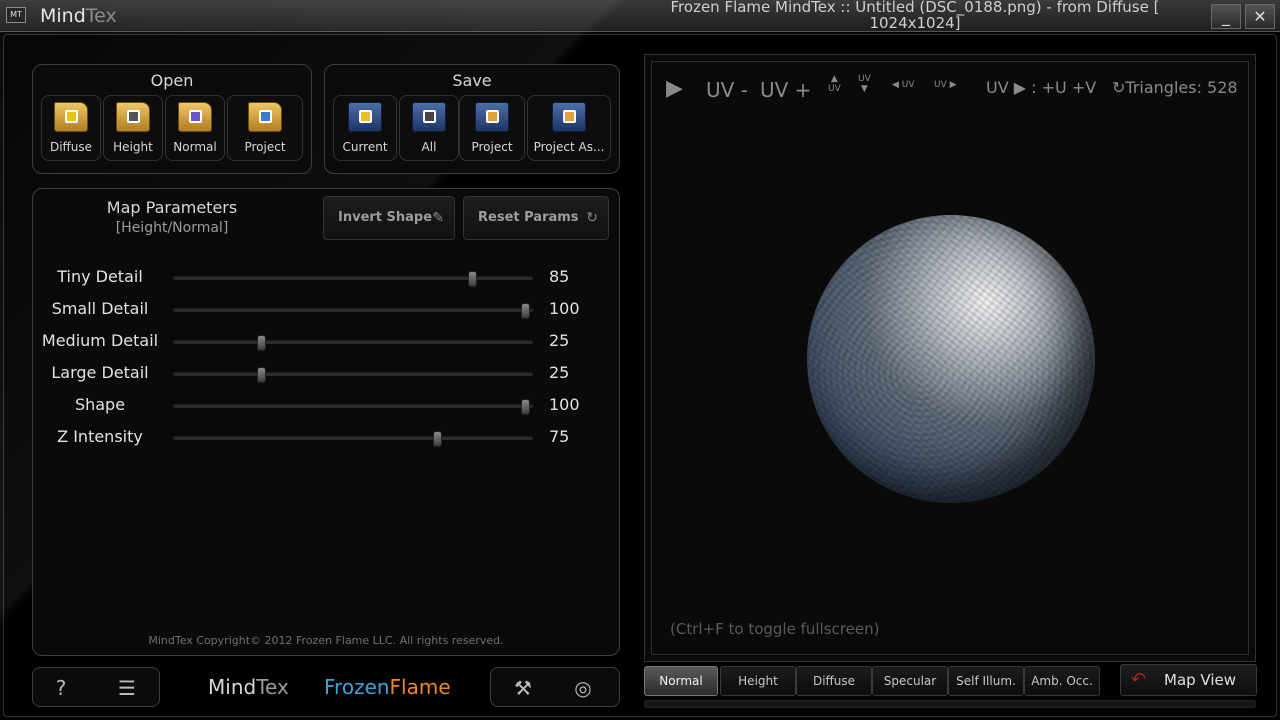  What do you see at coordinates (1200, 680) in the screenshot?
I see `map-view-label: Map View` at bounding box center [1200, 680].